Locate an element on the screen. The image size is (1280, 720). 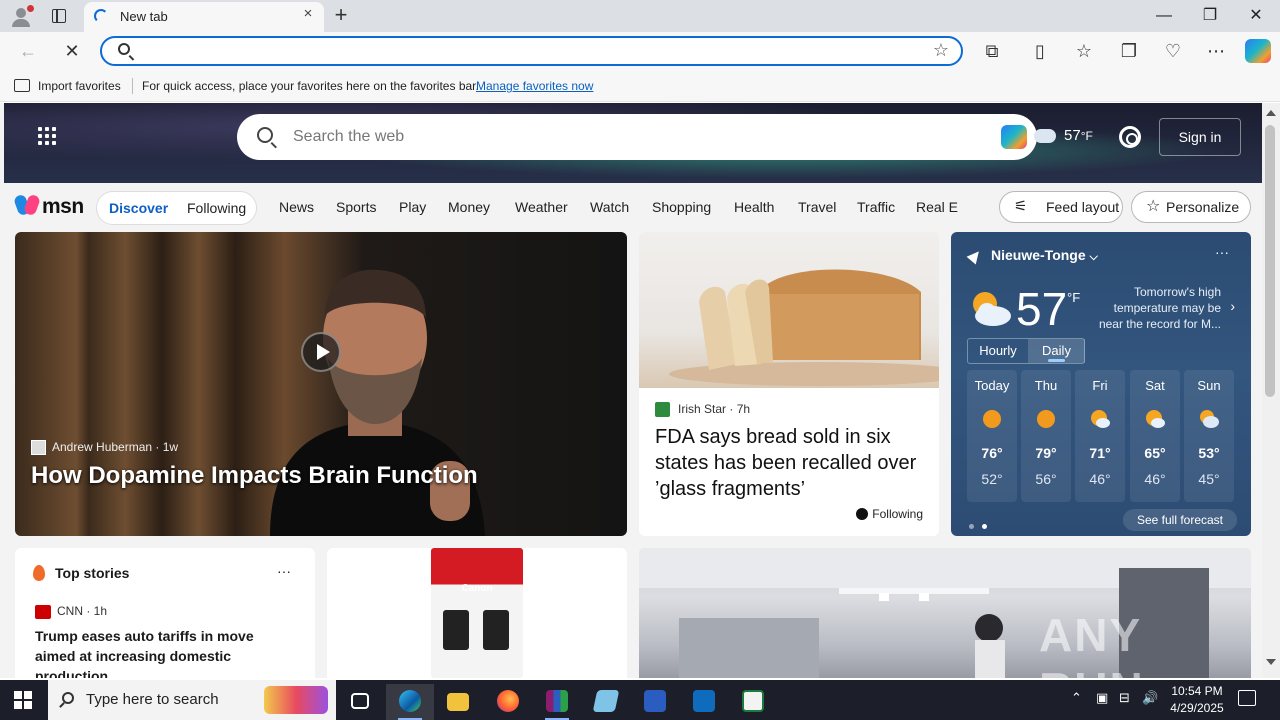
video-source: Andrew Huberman · 1w is located at coordinates (104, 448).